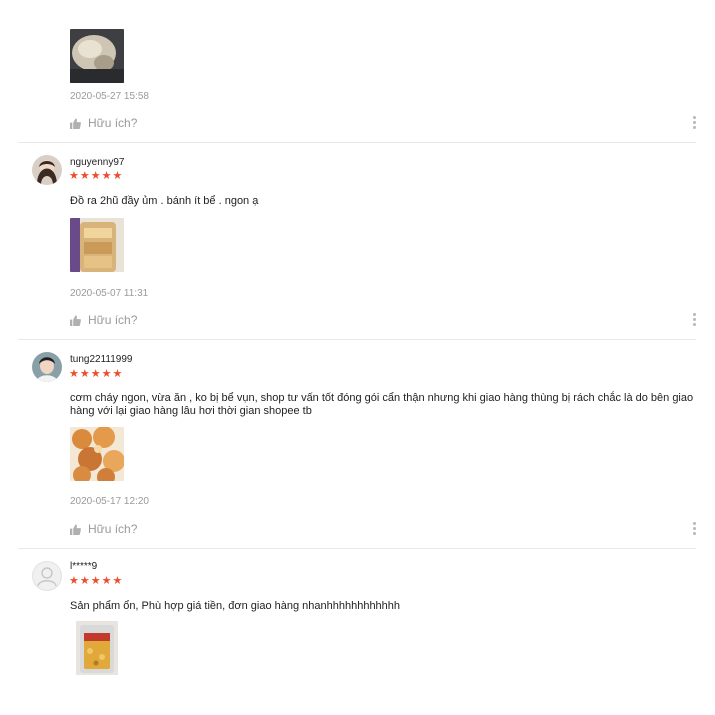 Image resolution: width=715 pixels, height=715 pixels. Describe the element at coordinates (84, 566) in the screenshot. I see `review-username: l*****9` at that location.